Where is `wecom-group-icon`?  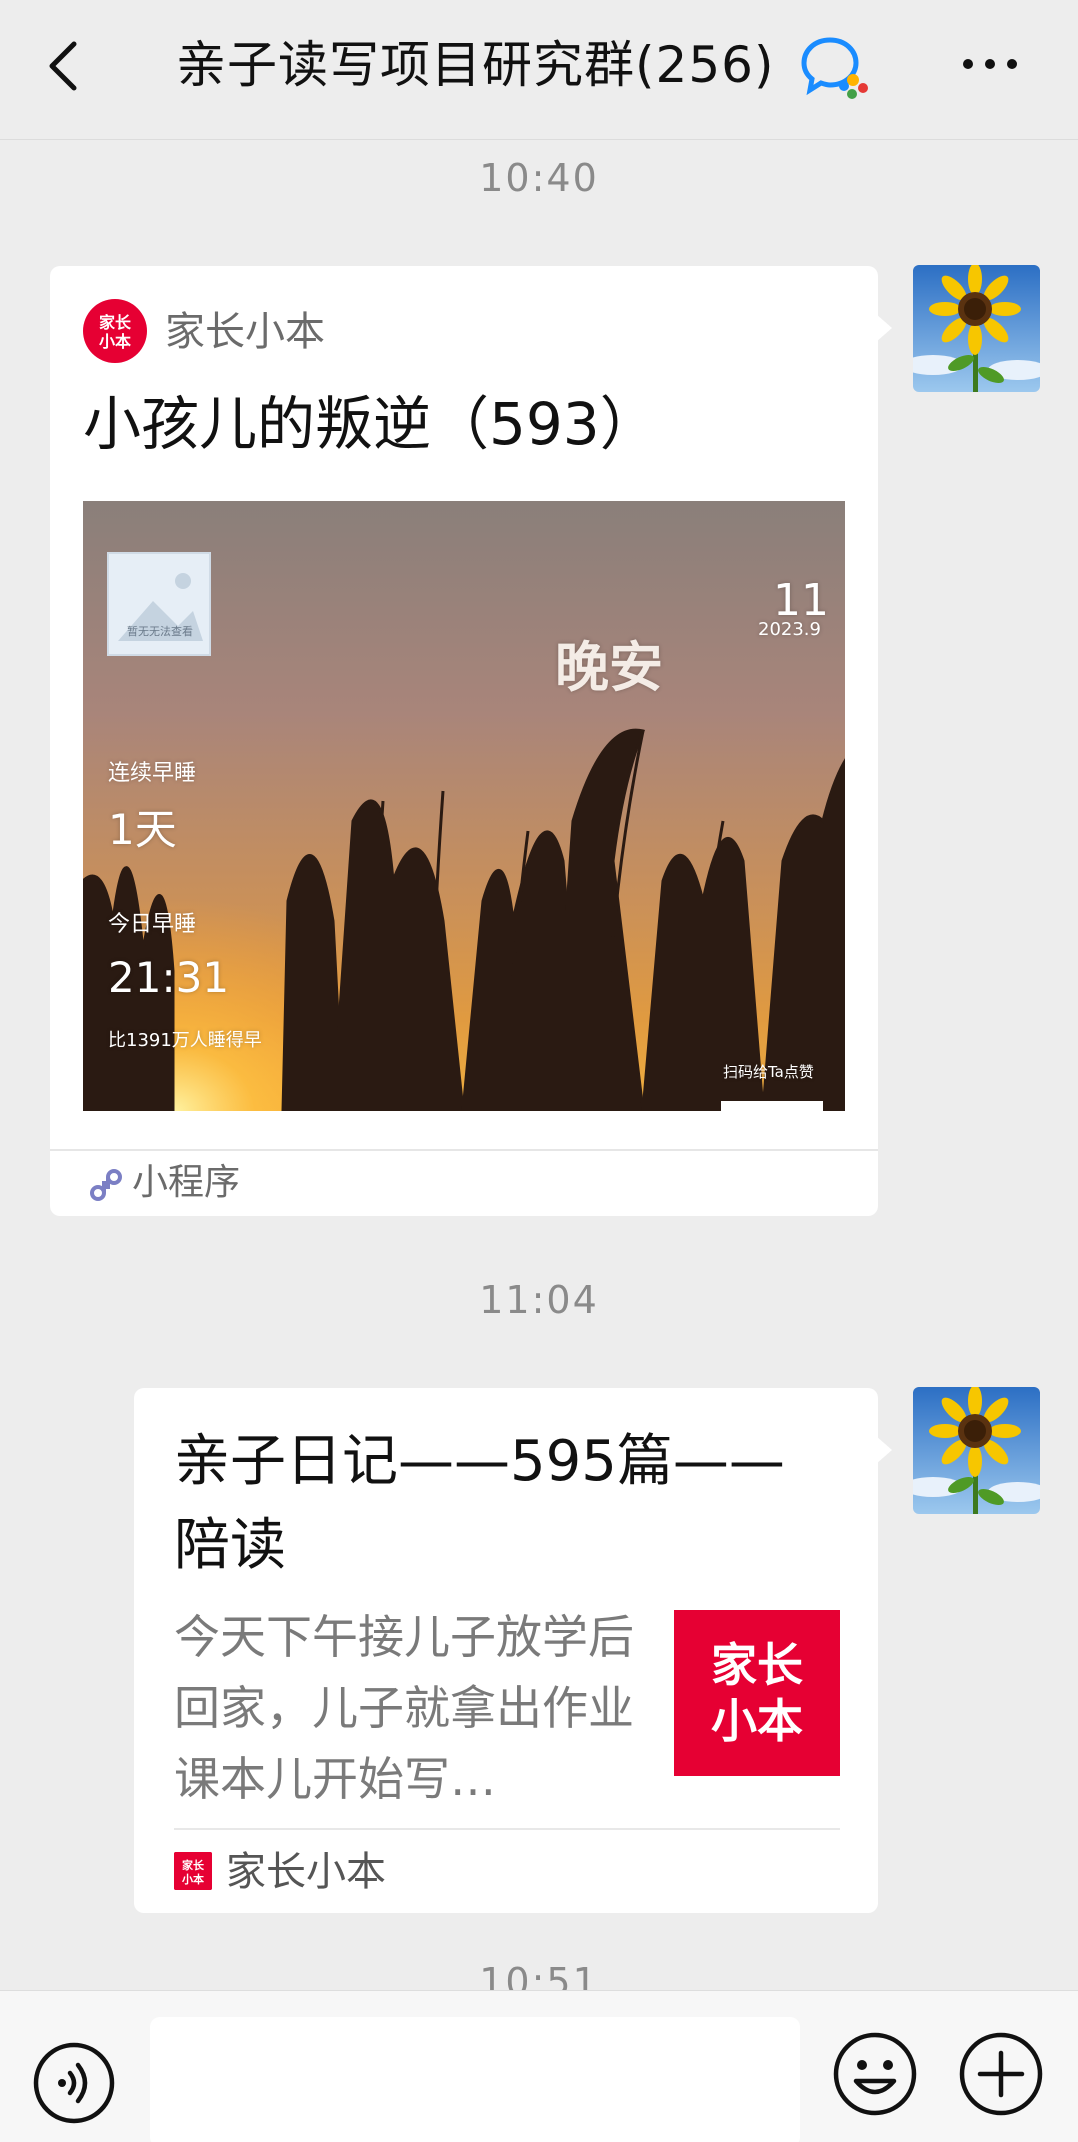 wecom-group-icon is located at coordinates (836, 67).